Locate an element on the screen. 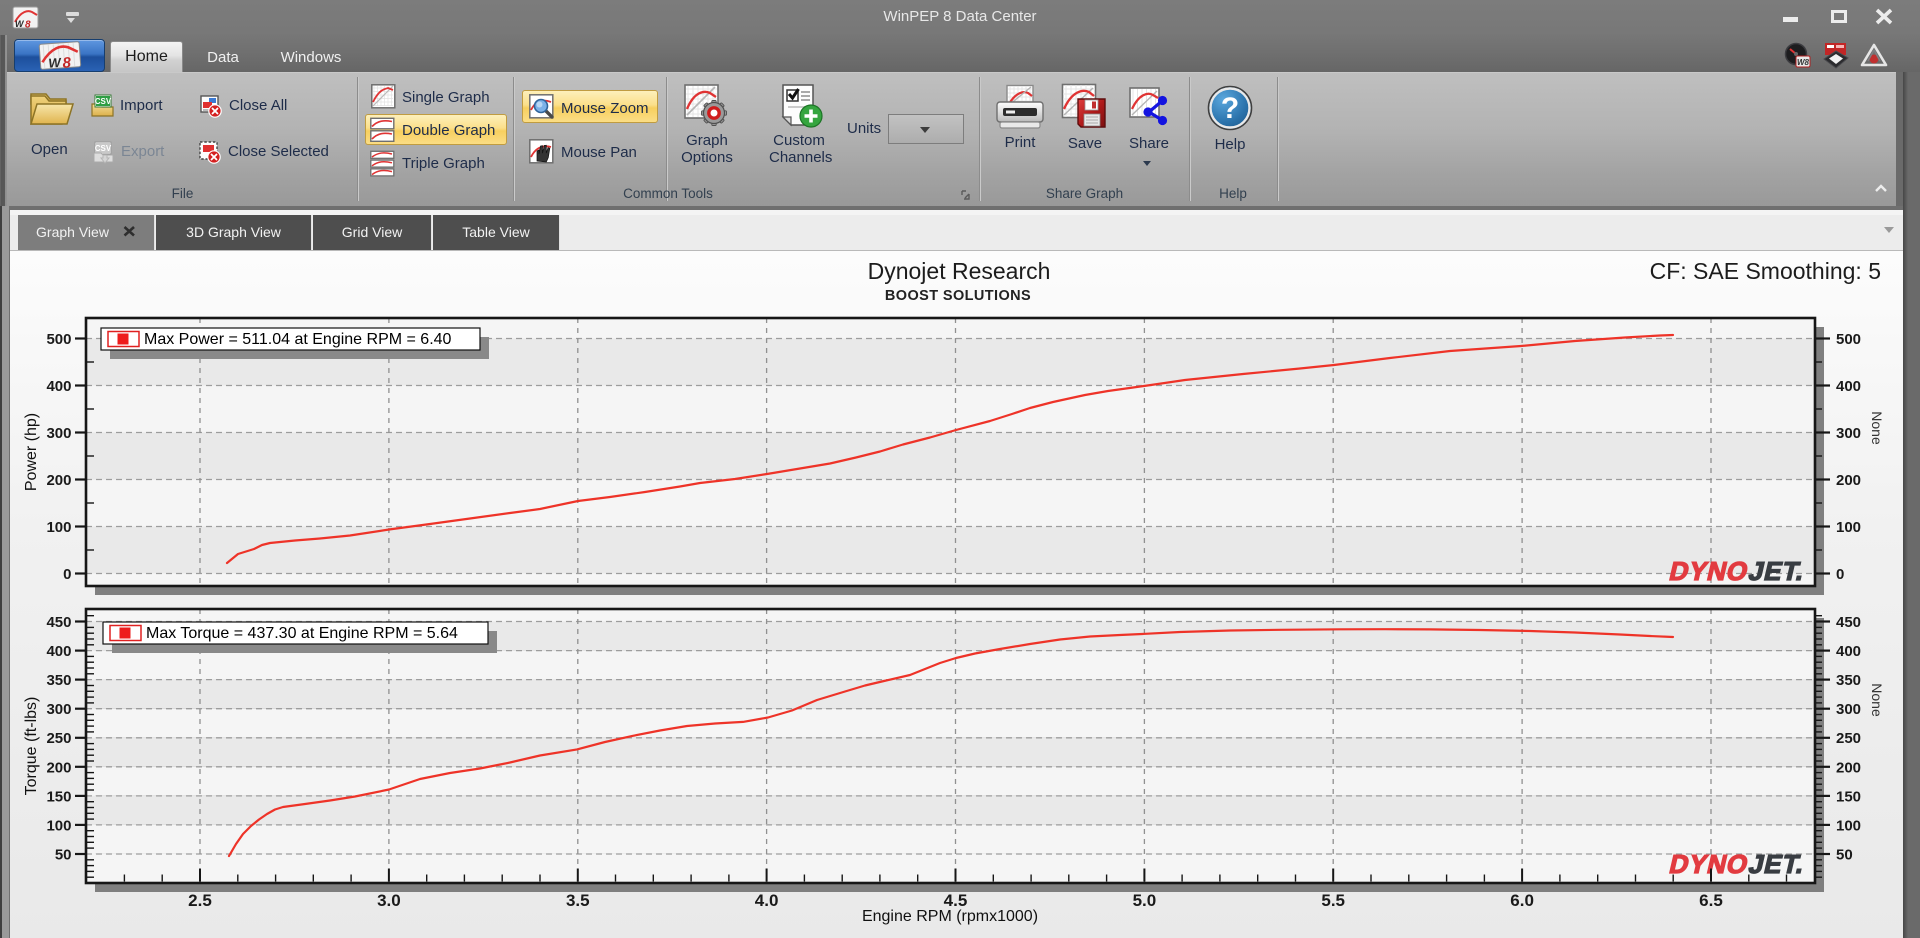  svg-text: 5.5 is located at coordinates (1333, 900).